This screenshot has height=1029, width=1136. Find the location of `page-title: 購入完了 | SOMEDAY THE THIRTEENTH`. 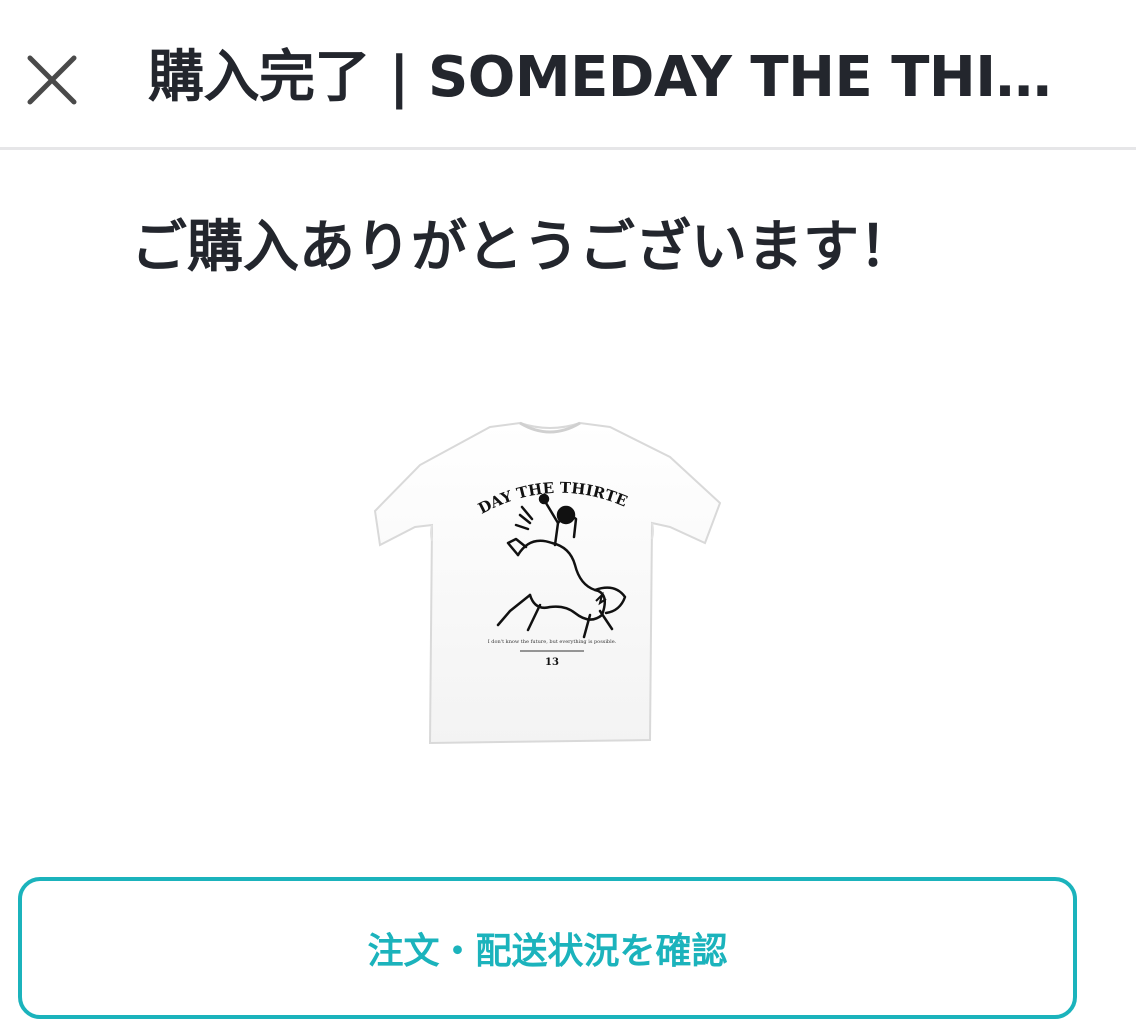

page-title: 購入完了 | SOMEDAY THE THIRTEENTH is located at coordinates (613, 77).